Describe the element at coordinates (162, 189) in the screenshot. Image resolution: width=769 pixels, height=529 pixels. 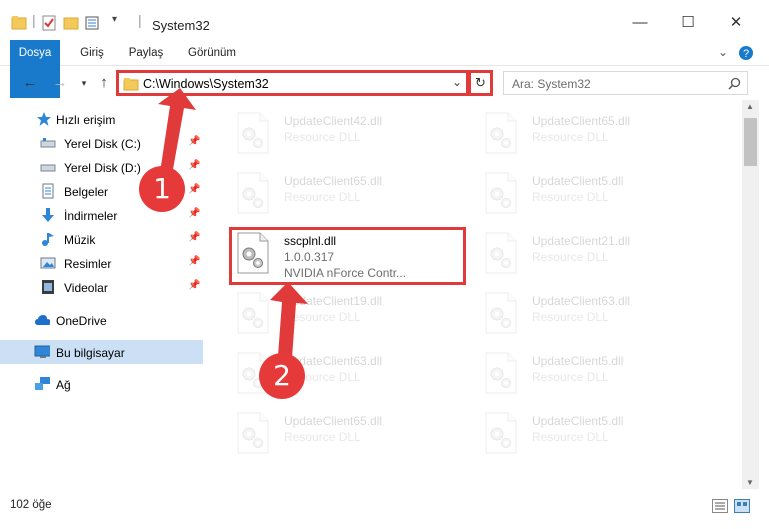
I see `callout-1: 1` at that location.